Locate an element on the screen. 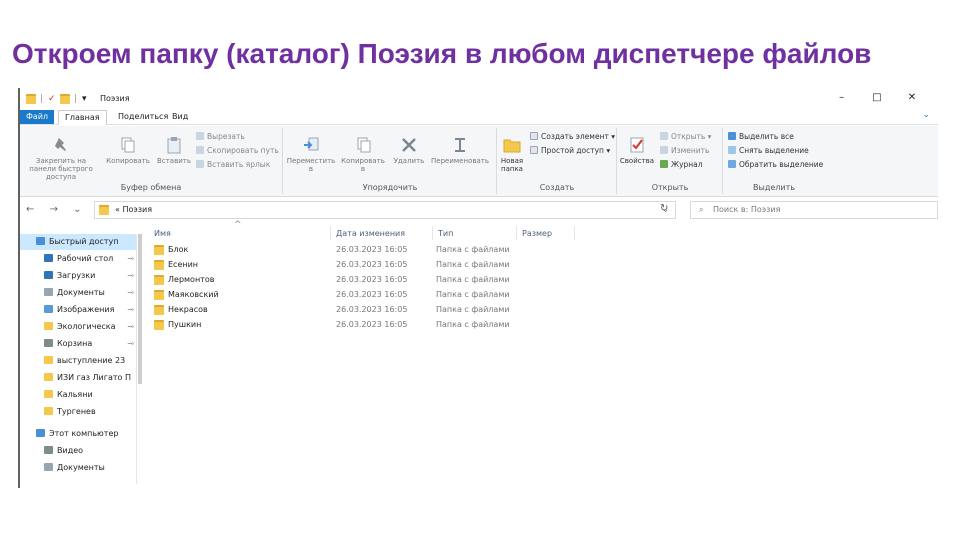  nav-item: Экологическа ⊸ is located at coordinates (78, 327).